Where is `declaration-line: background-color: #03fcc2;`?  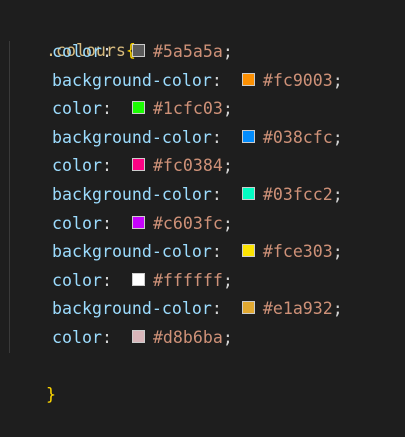
declaration-line: background-color: #03fcc2; is located at coordinates (197, 195).